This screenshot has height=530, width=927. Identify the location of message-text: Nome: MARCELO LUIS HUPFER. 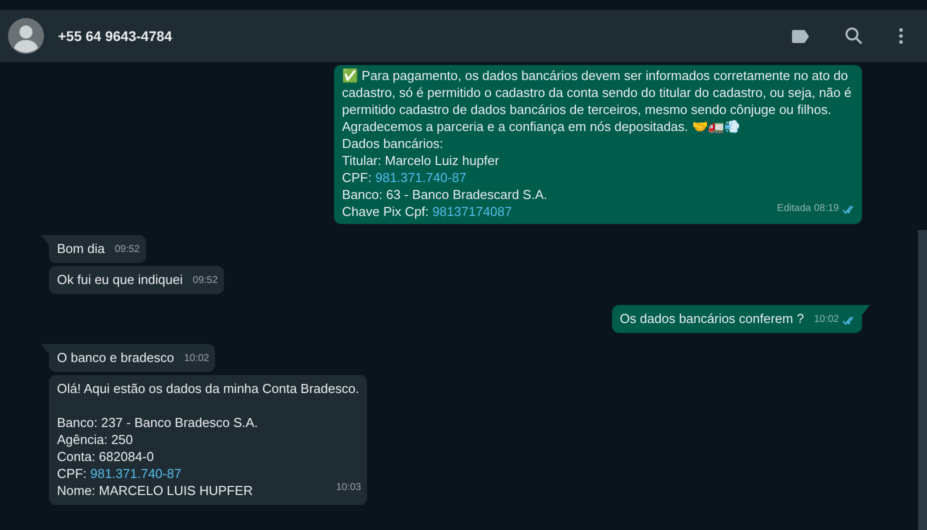
(155, 490).